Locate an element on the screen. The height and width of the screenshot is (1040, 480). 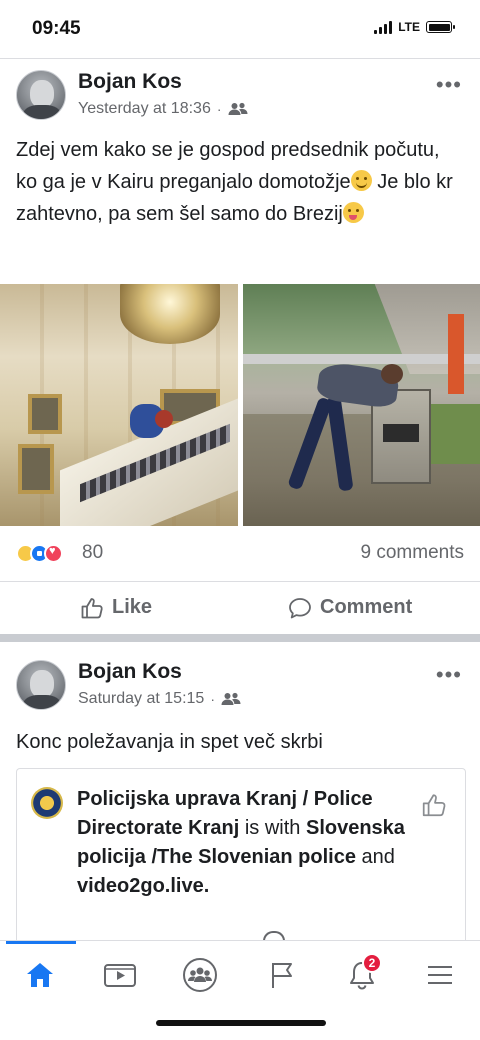
post-header: Bojan Kos Saturday at 15:15 · ••• is located at coordinates (240, 694).